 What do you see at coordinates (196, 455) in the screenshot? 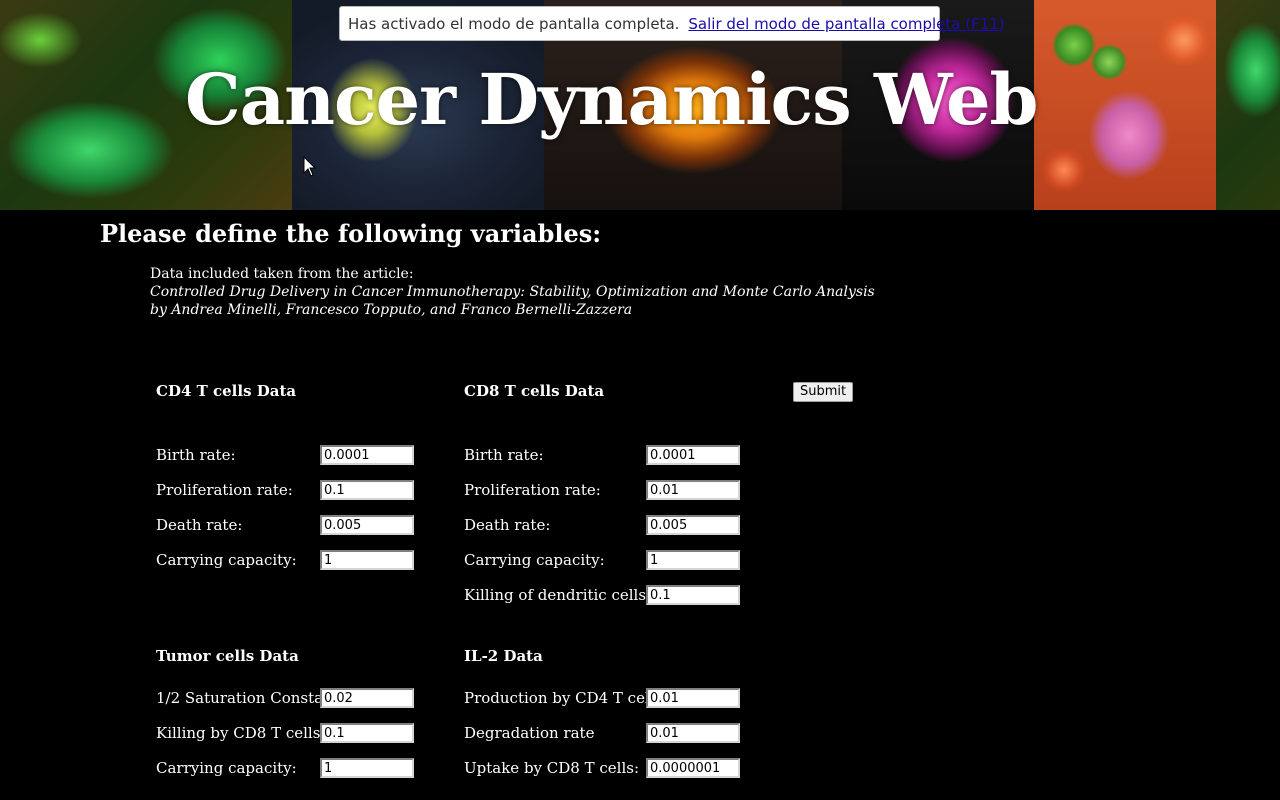
I see `cd4-birth-rate-label: Birth rate:` at bounding box center [196, 455].